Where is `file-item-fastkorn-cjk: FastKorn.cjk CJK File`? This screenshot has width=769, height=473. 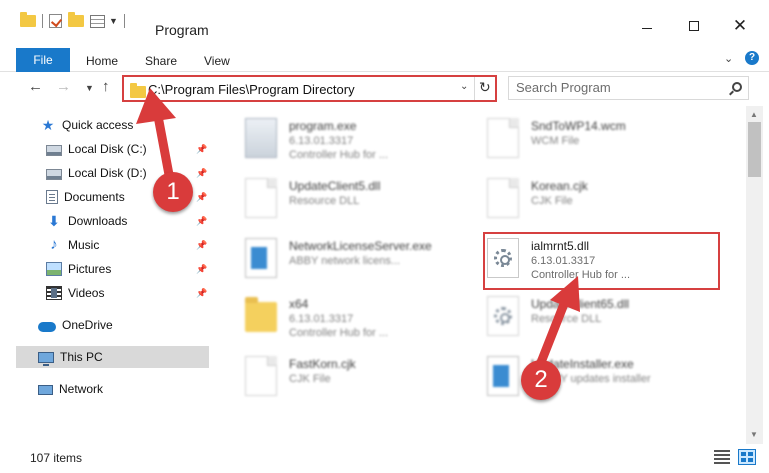
file-item-fastkorn-cjk: FastKorn.cjk CJK File is located at coordinates (347, 377).